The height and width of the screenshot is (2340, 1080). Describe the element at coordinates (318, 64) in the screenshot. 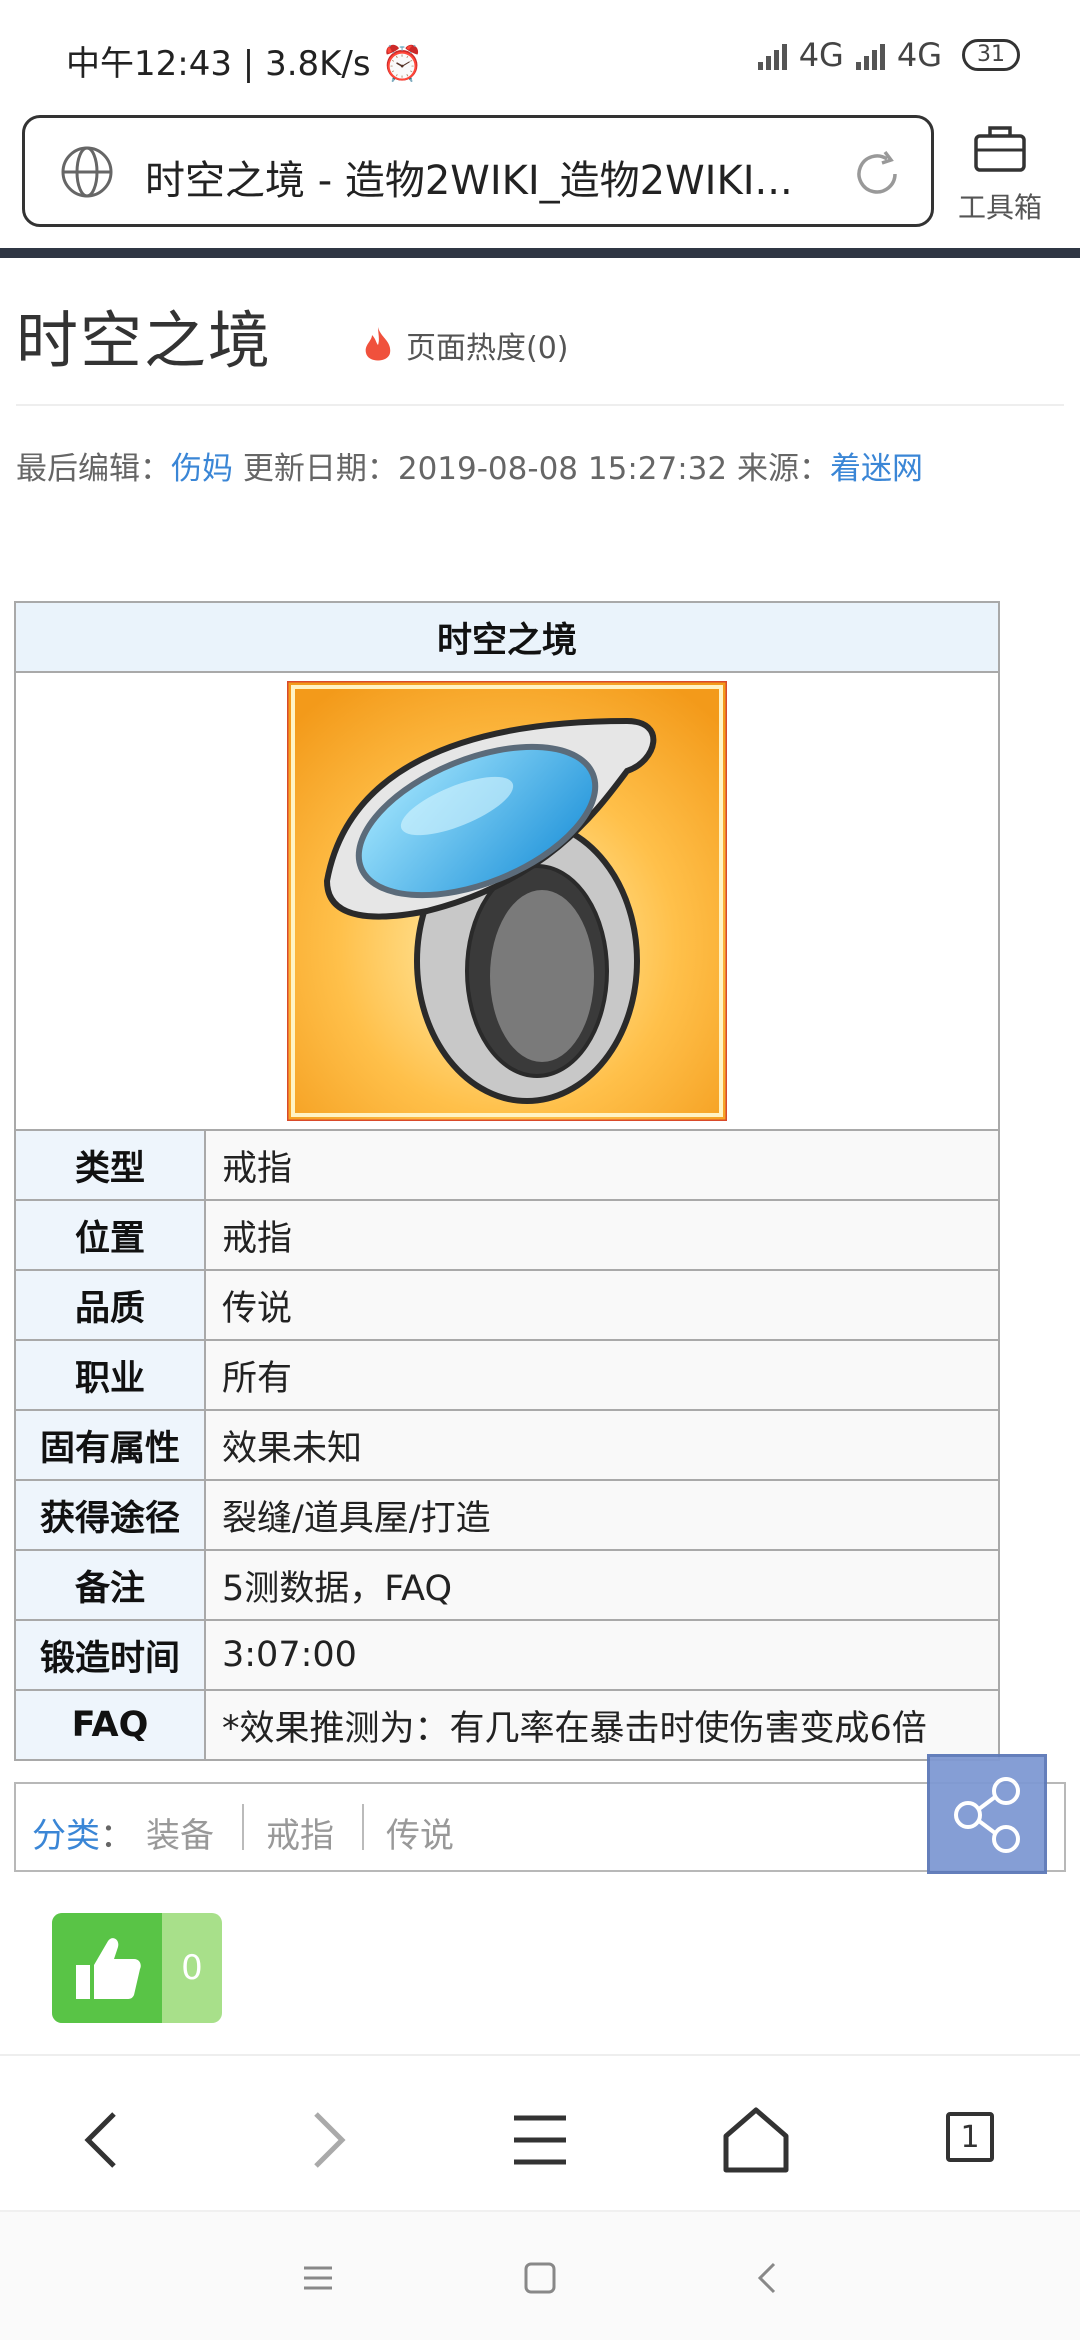

I see `status-speed: 3.8K/s` at that location.